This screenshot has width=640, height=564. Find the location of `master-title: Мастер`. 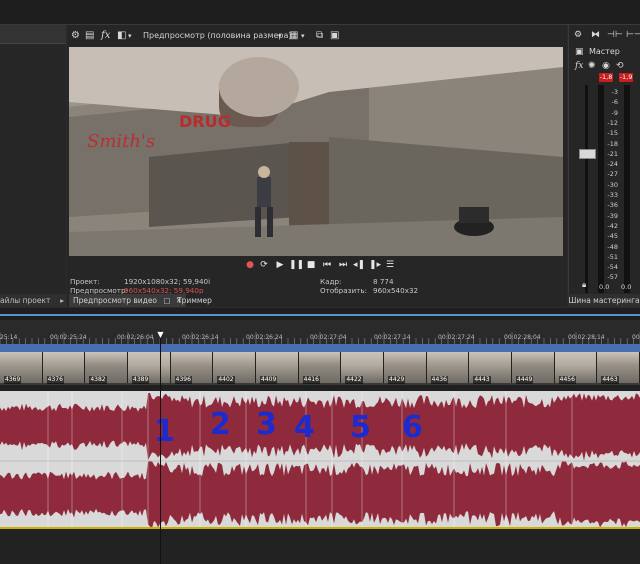

master-title: Мастер is located at coordinates (604, 51).